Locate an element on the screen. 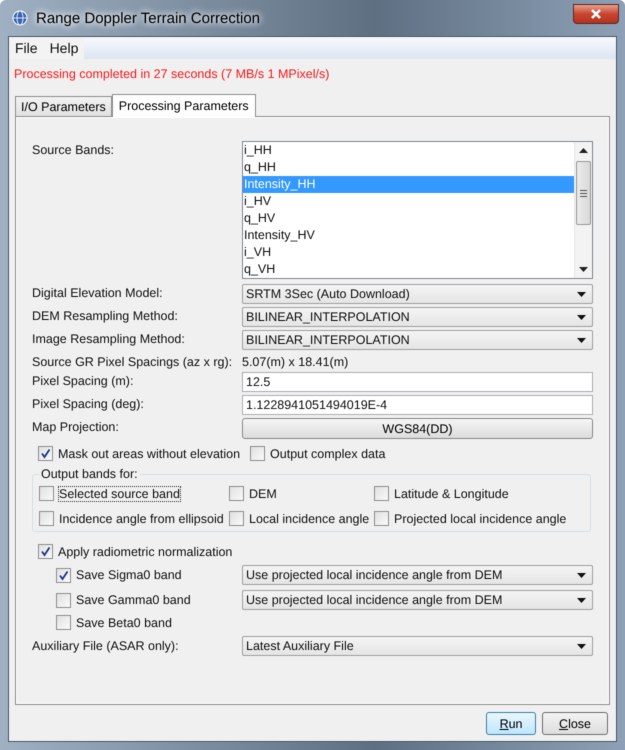  dialog-button: Close is located at coordinates (575, 723).